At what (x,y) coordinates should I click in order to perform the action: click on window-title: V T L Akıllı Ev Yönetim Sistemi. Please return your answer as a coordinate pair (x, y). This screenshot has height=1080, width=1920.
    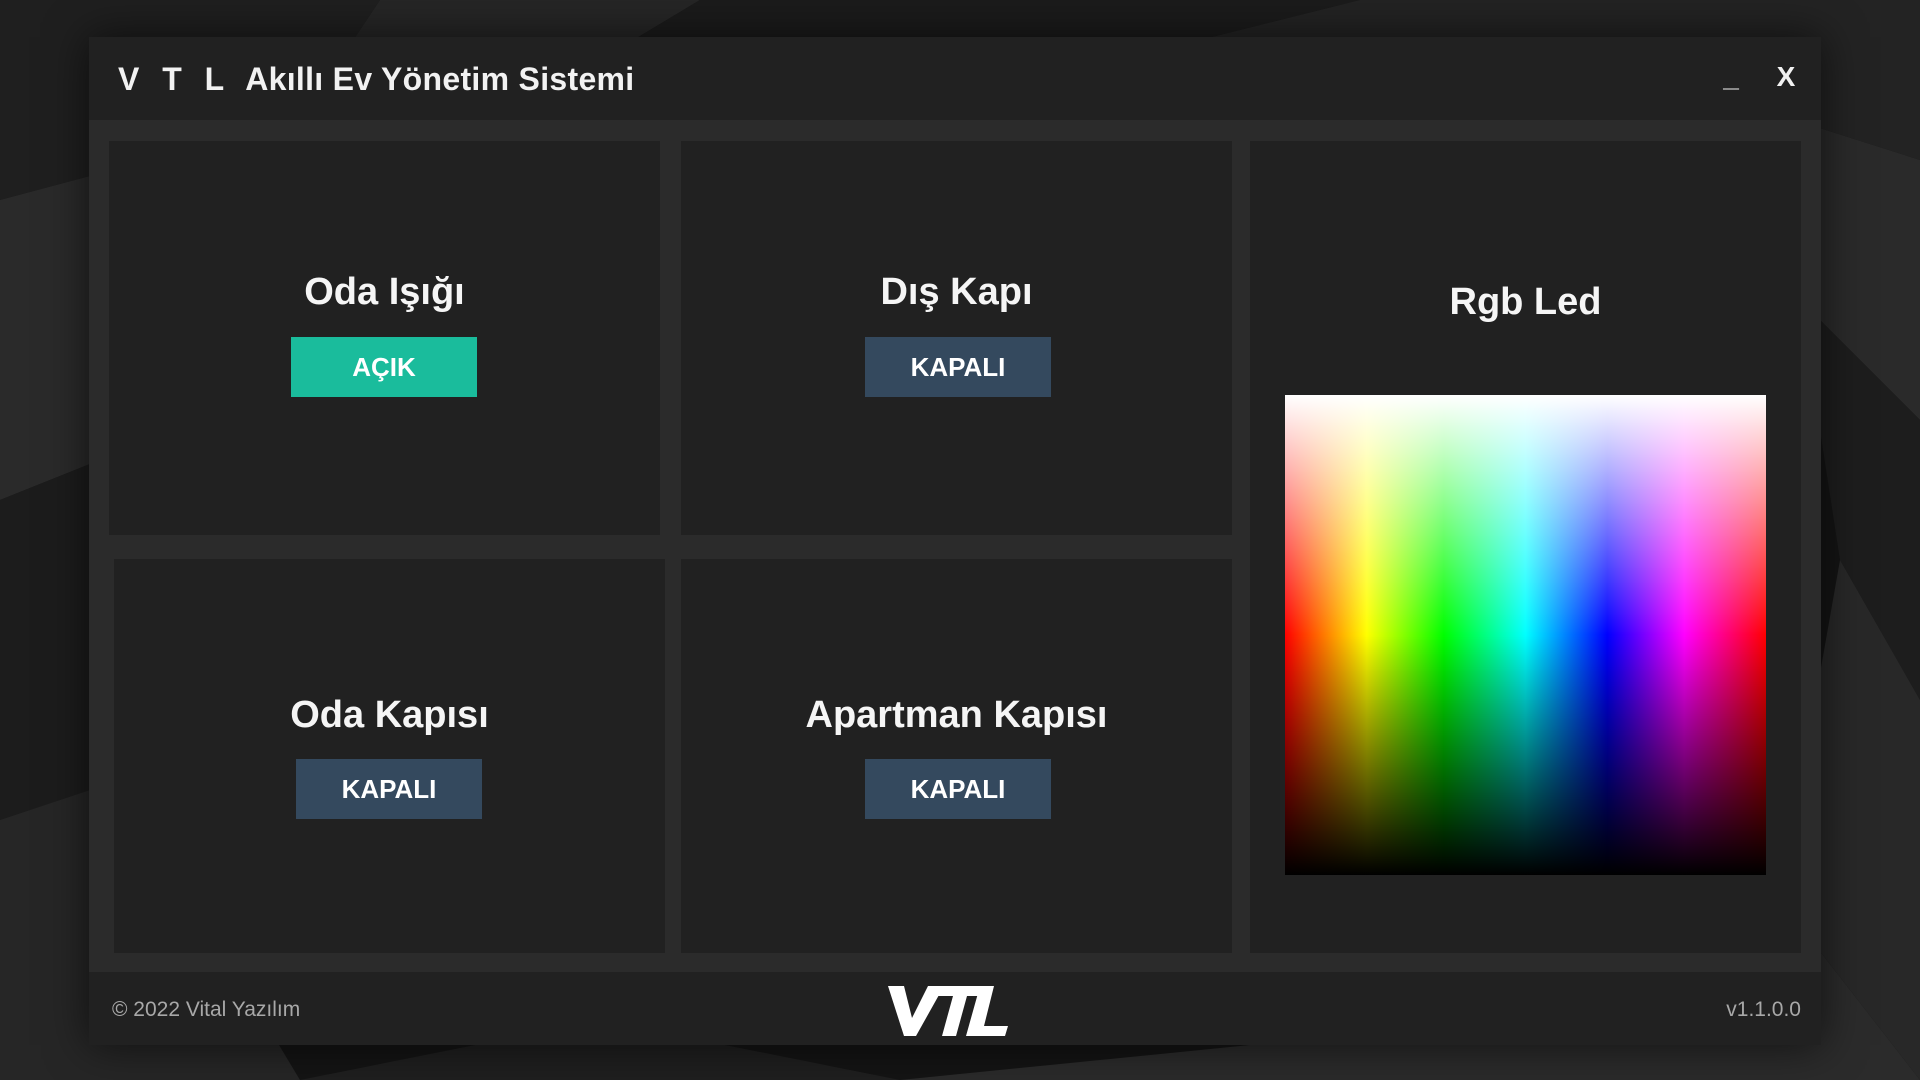
    Looking at the image, I should click on (376, 79).